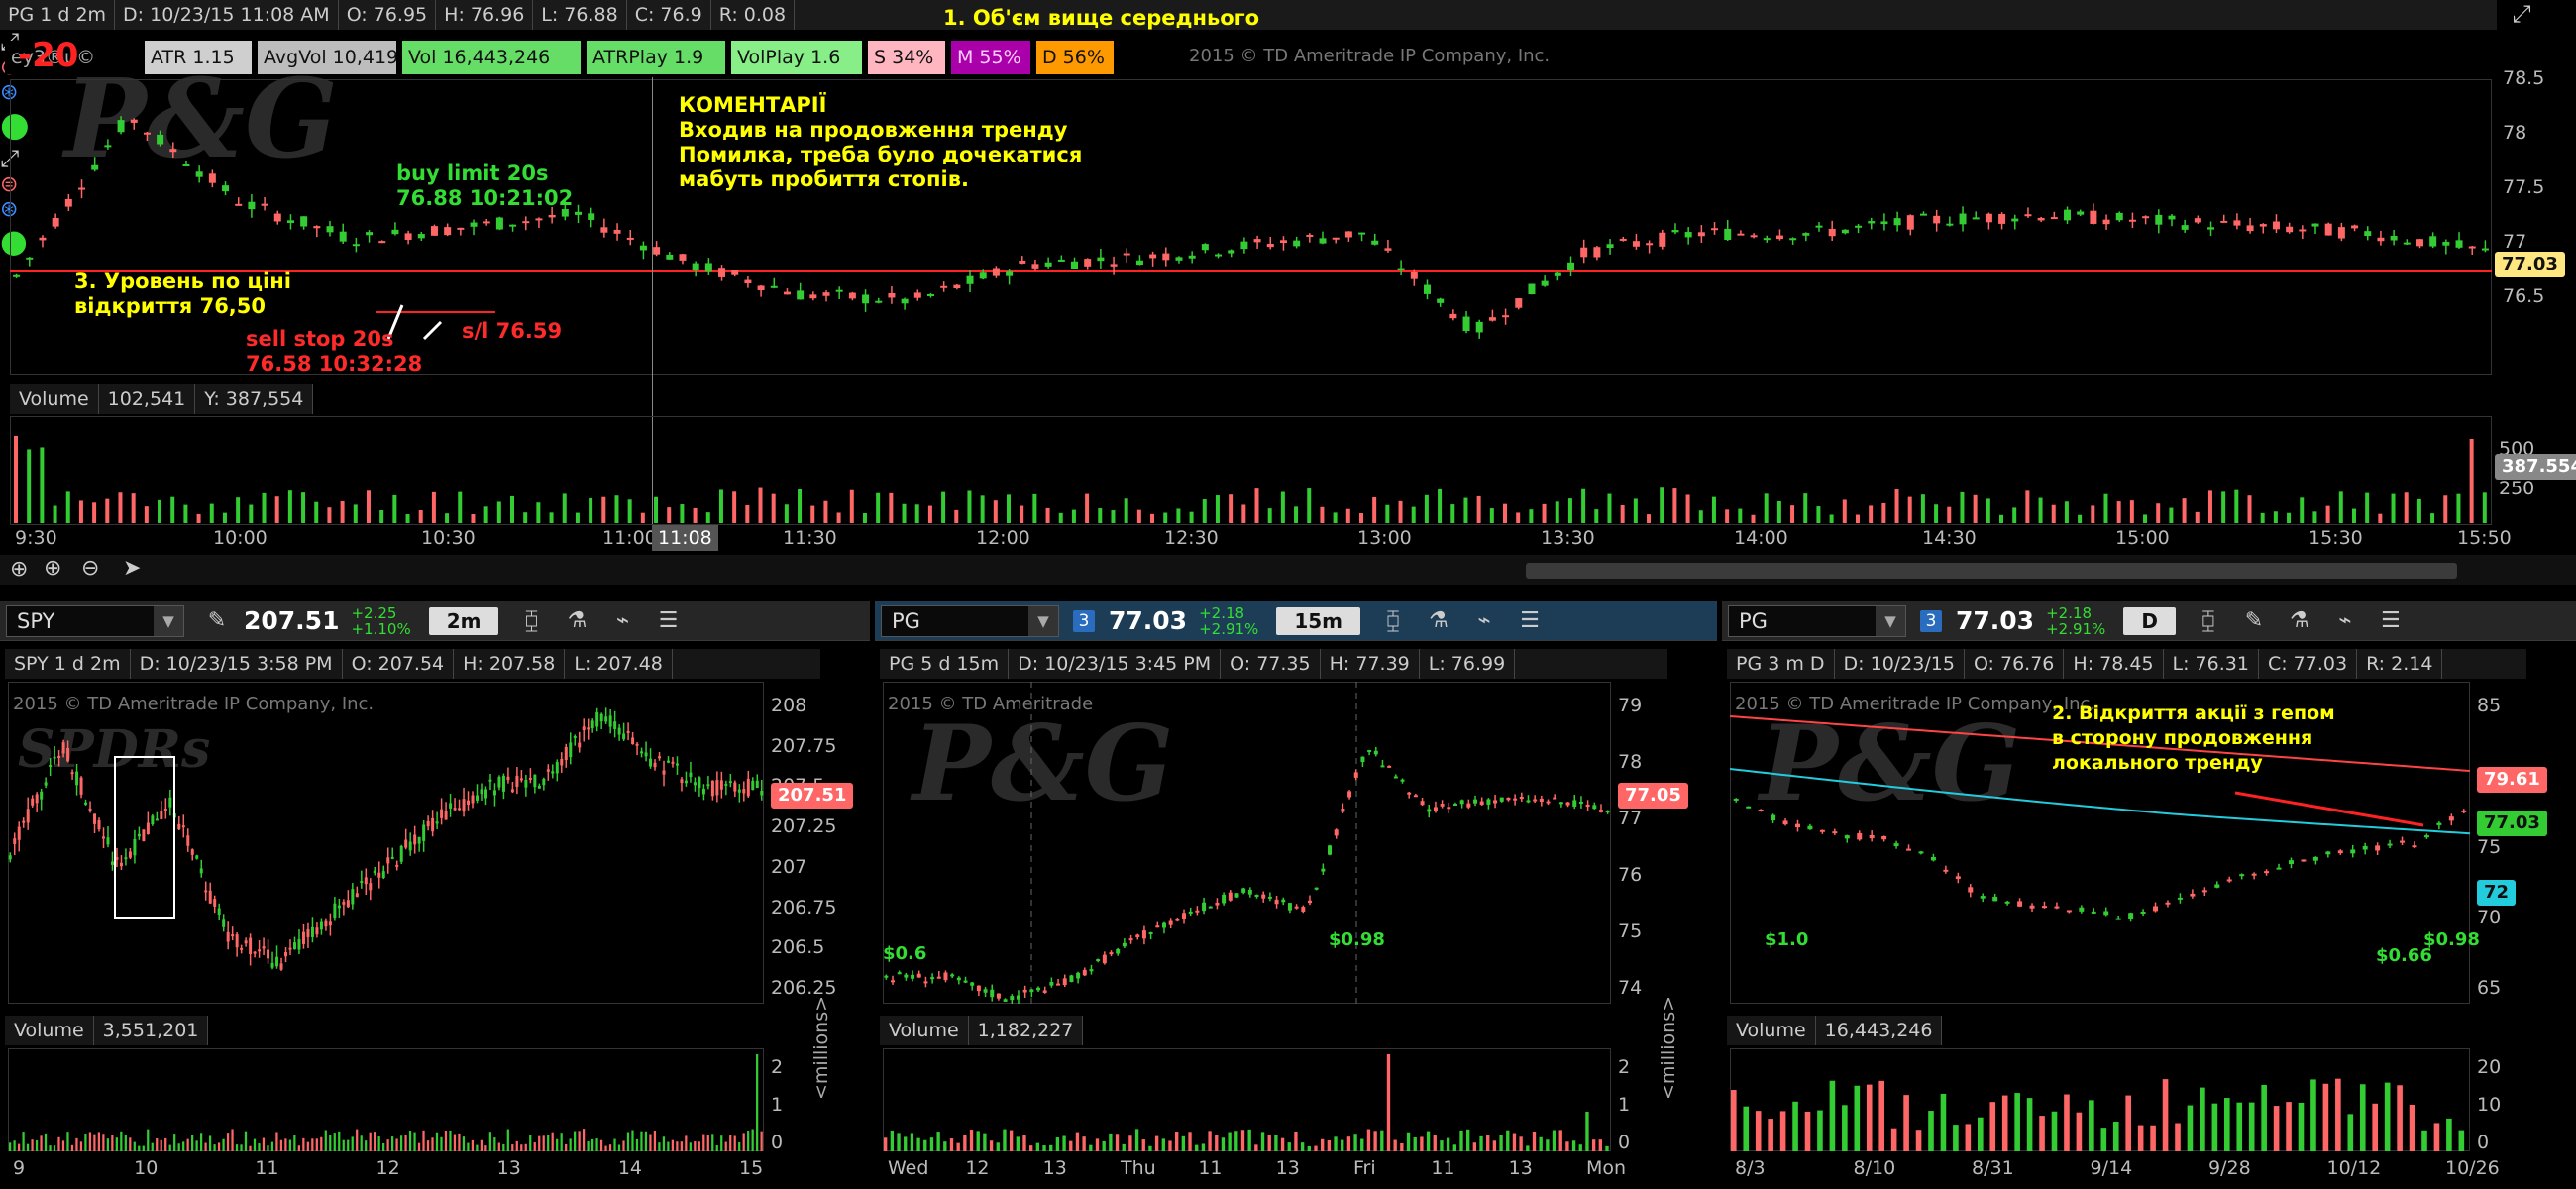 The height and width of the screenshot is (1189, 2576). I want to click on timeframe-button: D, so click(2149, 621).